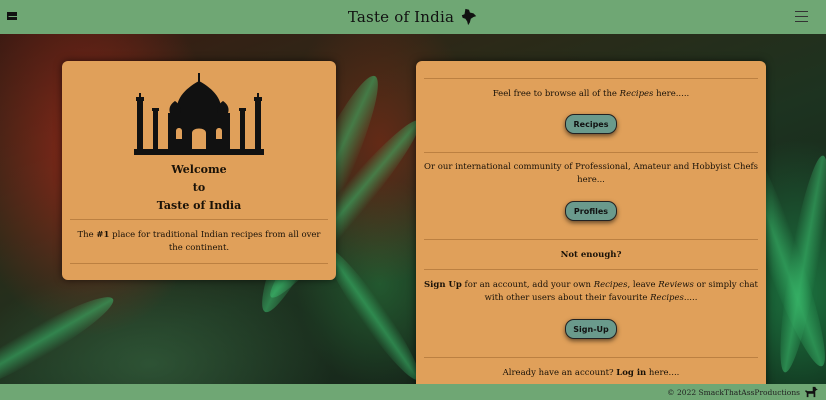 The image size is (826, 400). Describe the element at coordinates (591, 211) in the screenshot. I see `profiles-button: Profiles` at that location.